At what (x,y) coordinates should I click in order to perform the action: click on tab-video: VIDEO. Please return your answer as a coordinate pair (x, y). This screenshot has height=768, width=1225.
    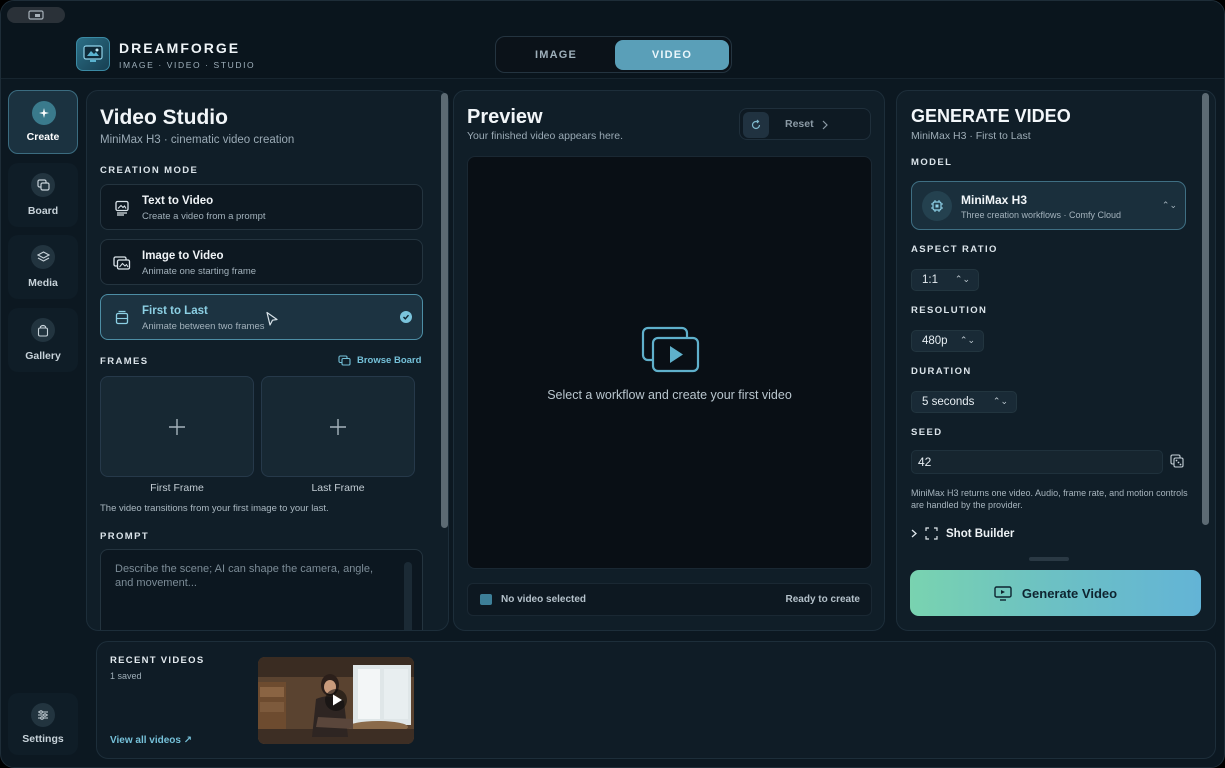
    Looking at the image, I should click on (672, 55).